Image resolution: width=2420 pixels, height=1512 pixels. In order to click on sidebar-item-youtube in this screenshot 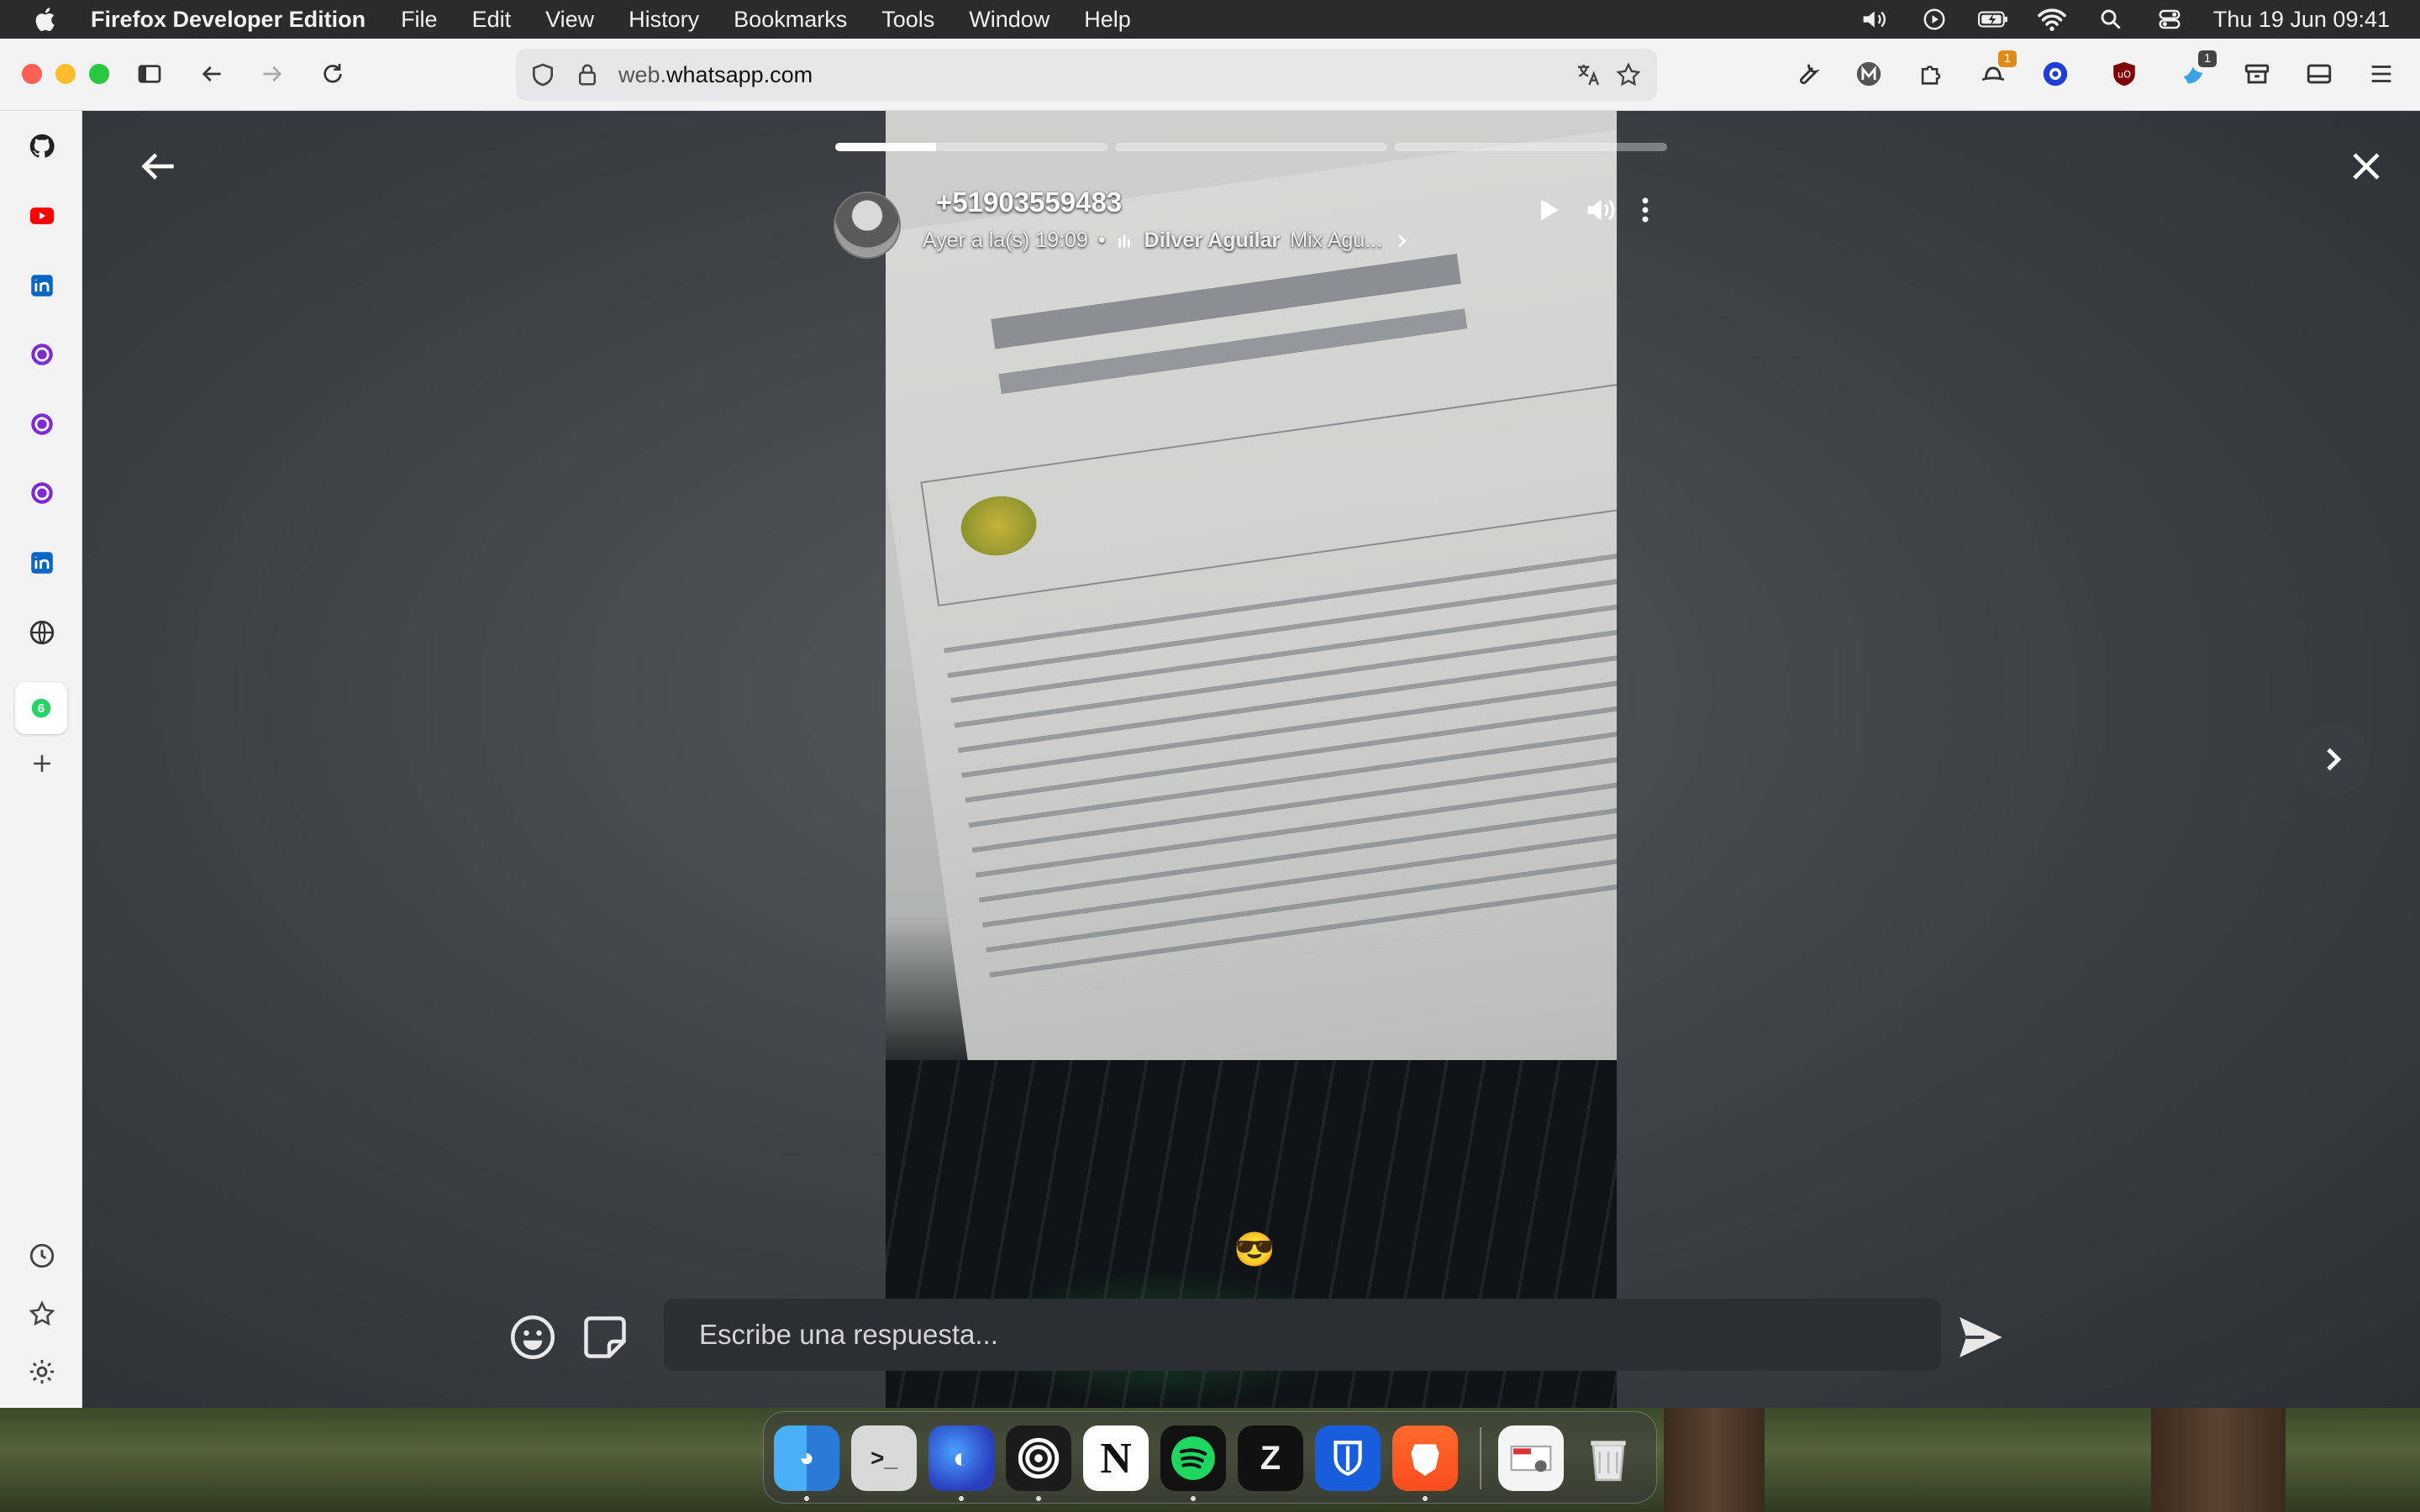, I will do `click(42, 216)`.